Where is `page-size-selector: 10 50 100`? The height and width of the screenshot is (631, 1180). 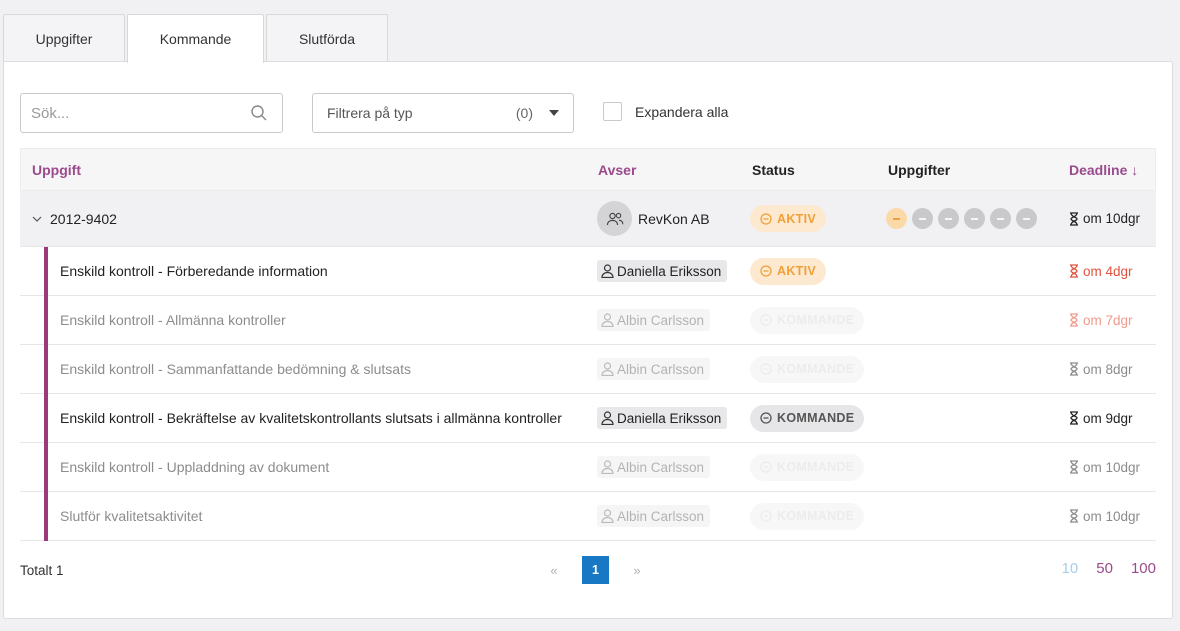 page-size-selector: 10 50 100 is located at coordinates (1109, 568).